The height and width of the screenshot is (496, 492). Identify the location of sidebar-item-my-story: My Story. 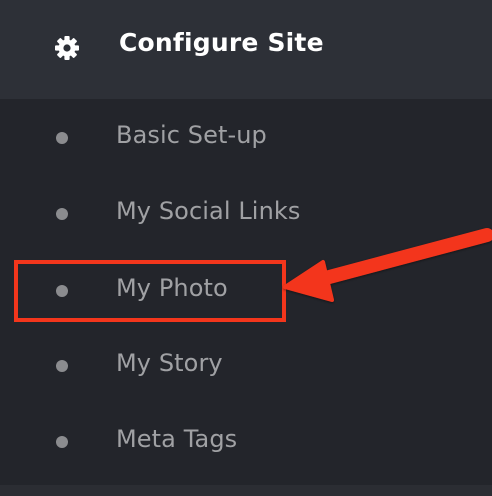
(246, 365).